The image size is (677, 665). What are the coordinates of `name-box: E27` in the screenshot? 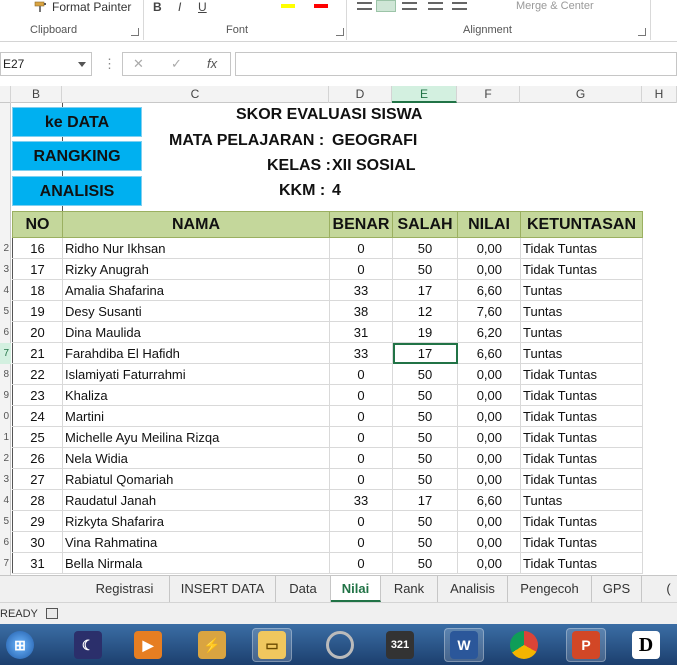 It's located at (46, 64).